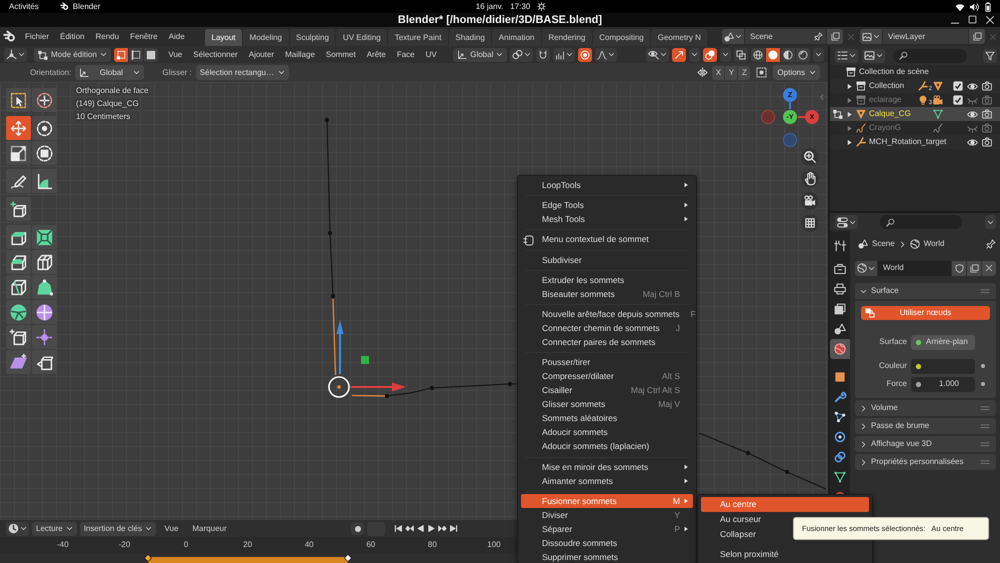 This screenshot has height=563, width=1000. What do you see at coordinates (921, 222) in the screenshot?
I see `search-field` at bounding box center [921, 222].